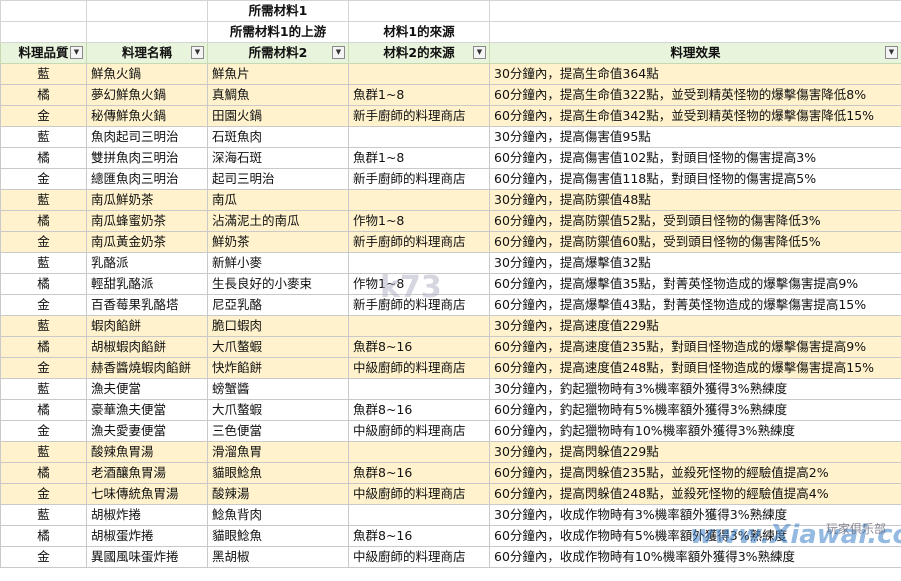 Image resolution: width=901 pixels, height=581 pixels. Describe the element at coordinates (147, 284) in the screenshot. I see `dish-name-cell: 輕甜乳酪派` at that location.